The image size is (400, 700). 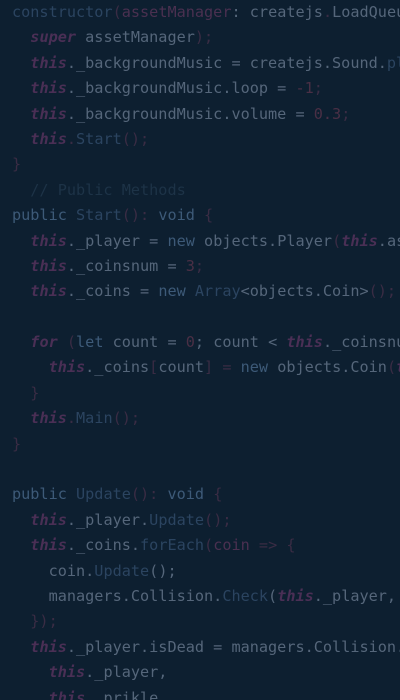 What do you see at coordinates (190, 265) in the screenshot?
I see `code-token: 3` at bounding box center [190, 265].